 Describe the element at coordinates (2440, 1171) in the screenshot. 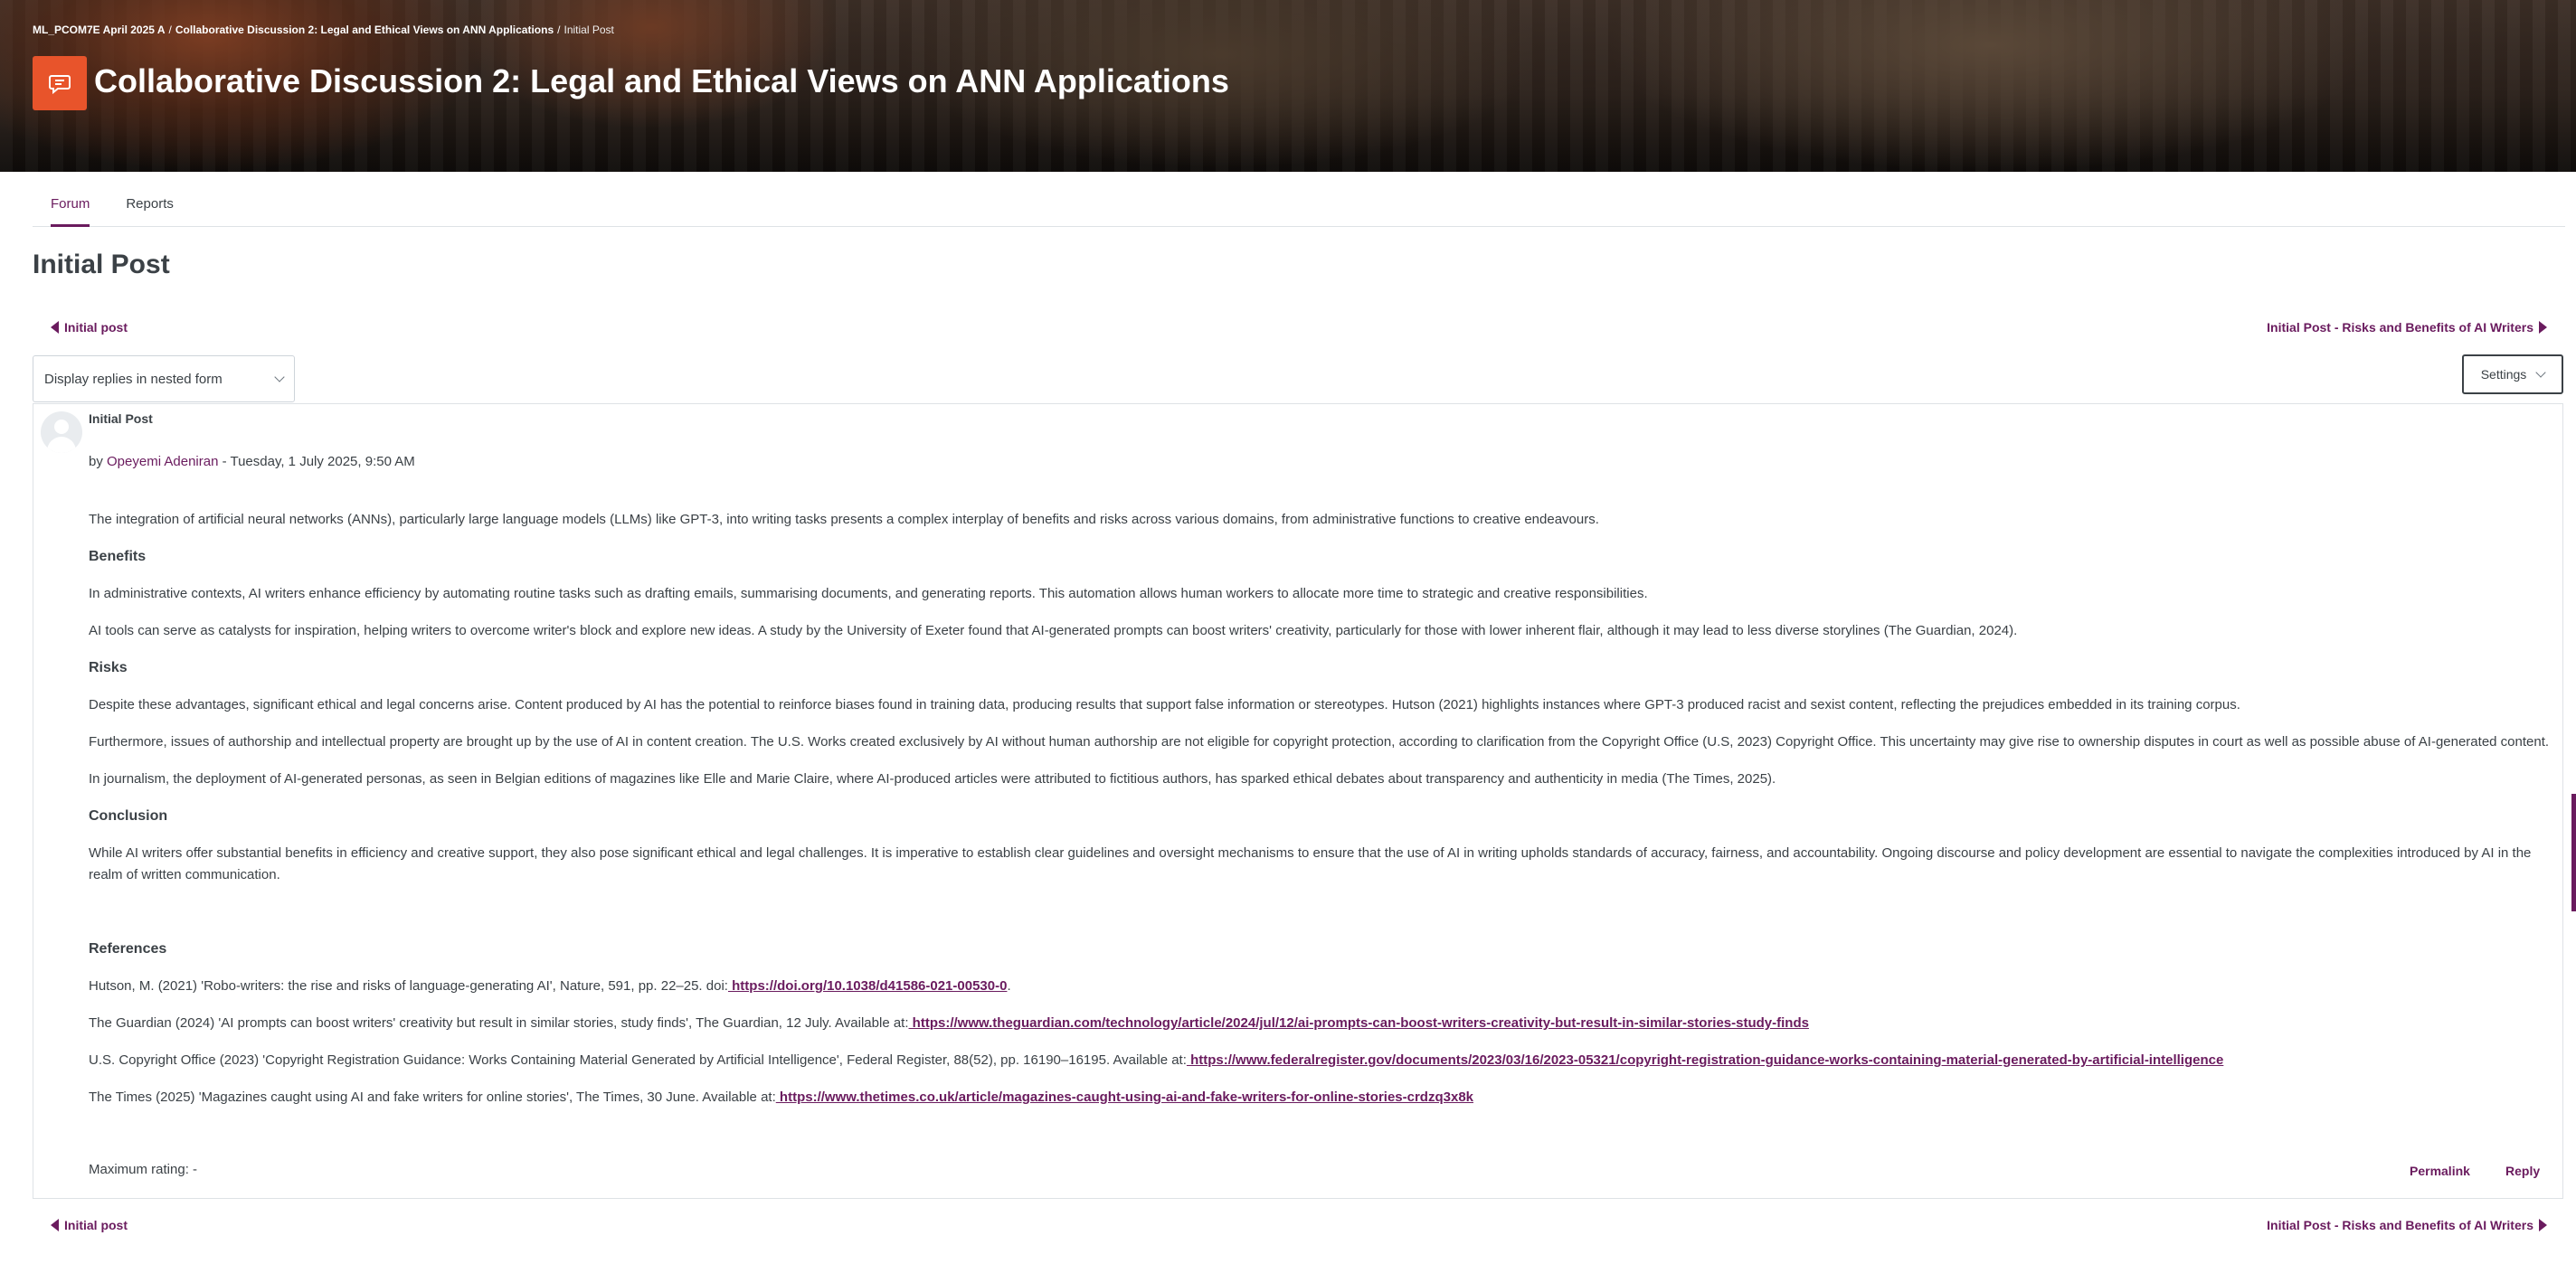

I see `permalink-link: Permalink` at that location.